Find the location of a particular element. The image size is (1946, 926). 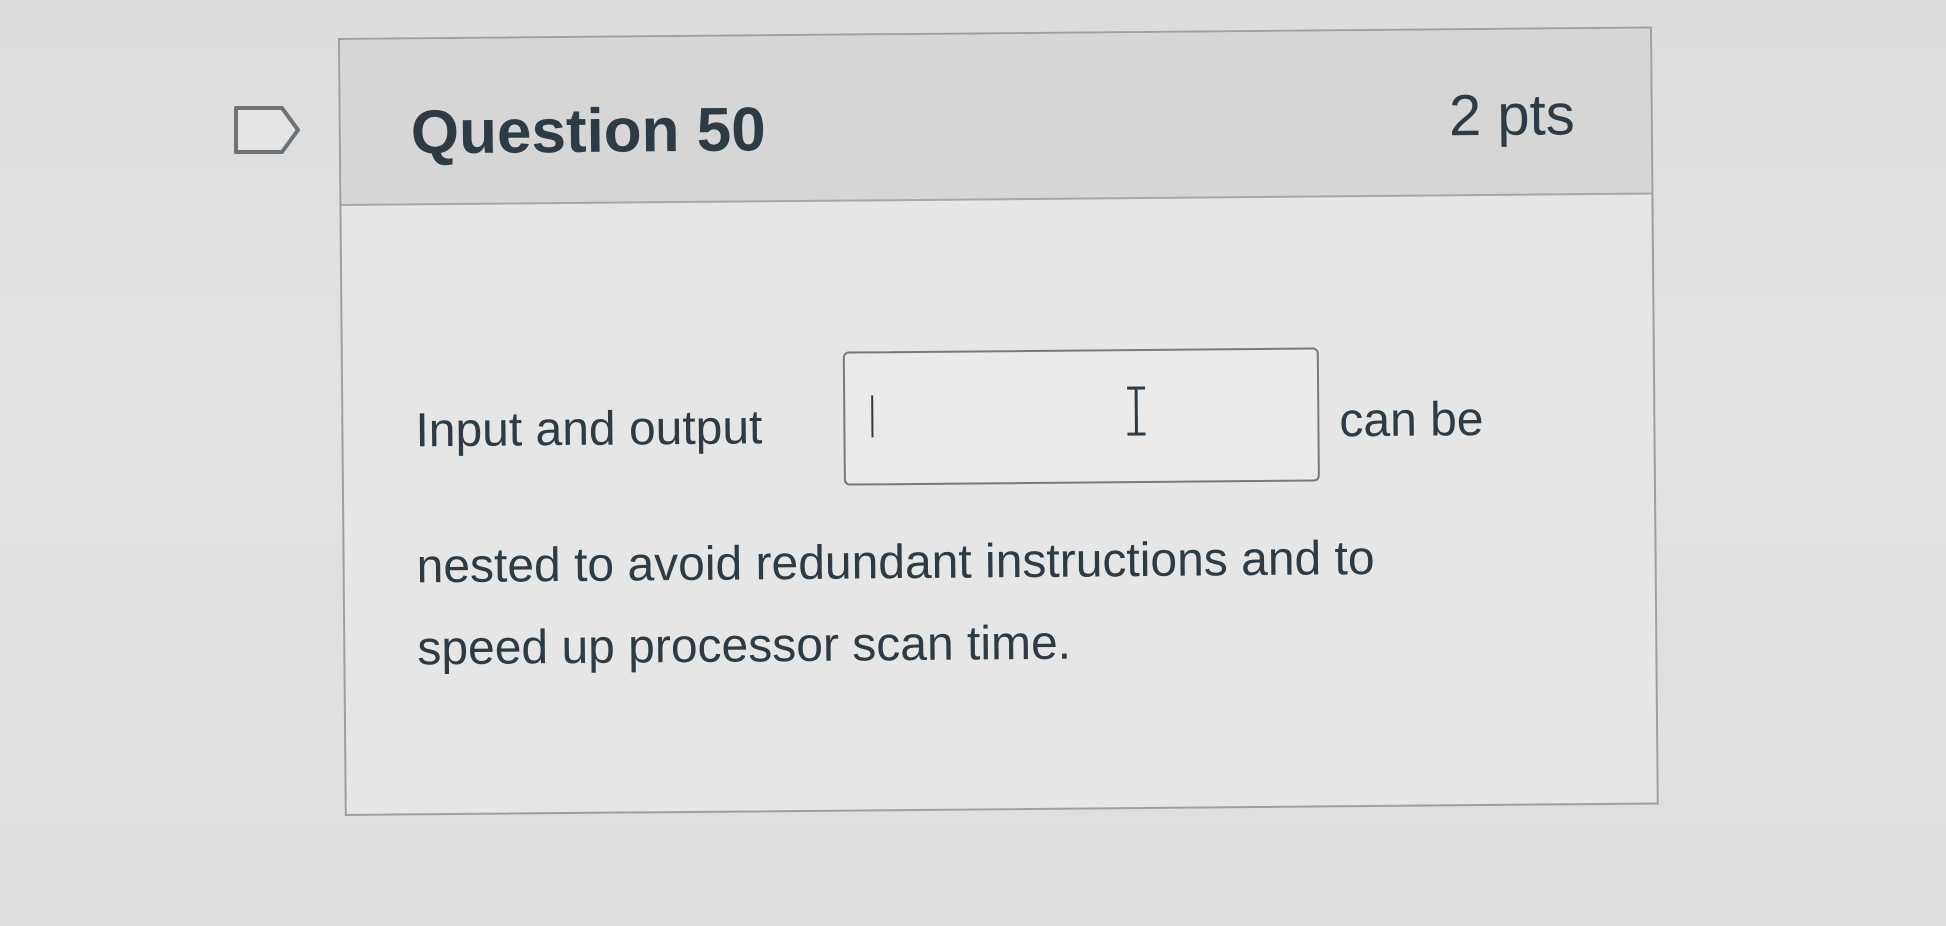

prompt-text-line-3: speed up processor scan time. is located at coordinates (744, 646).